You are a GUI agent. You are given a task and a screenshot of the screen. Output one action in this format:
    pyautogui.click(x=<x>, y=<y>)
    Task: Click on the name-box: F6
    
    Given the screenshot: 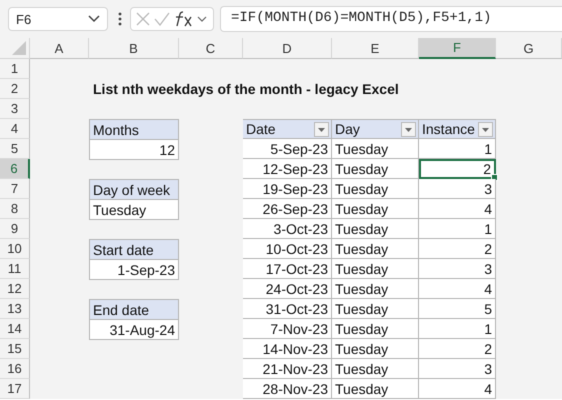 What is the action you would take?
    pyautogui.click(x=58, y=19)
    